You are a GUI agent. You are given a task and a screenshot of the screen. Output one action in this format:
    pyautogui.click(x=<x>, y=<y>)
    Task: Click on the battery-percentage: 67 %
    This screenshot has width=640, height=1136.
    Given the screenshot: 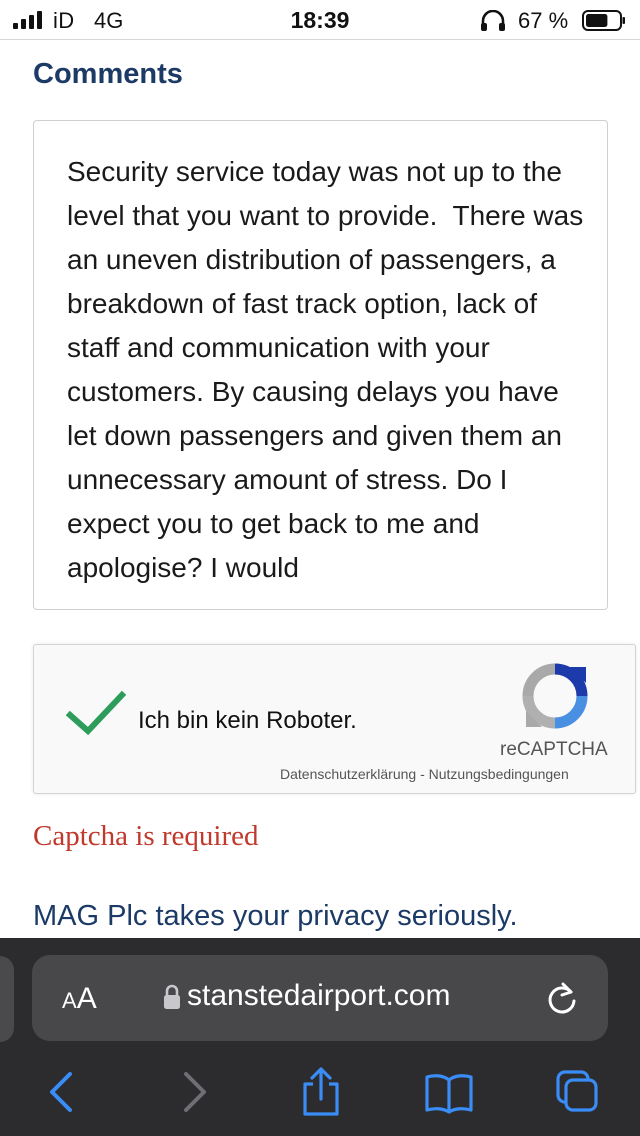 What is the action you would take?
    pyautogui.click(x=543, y=20)
    